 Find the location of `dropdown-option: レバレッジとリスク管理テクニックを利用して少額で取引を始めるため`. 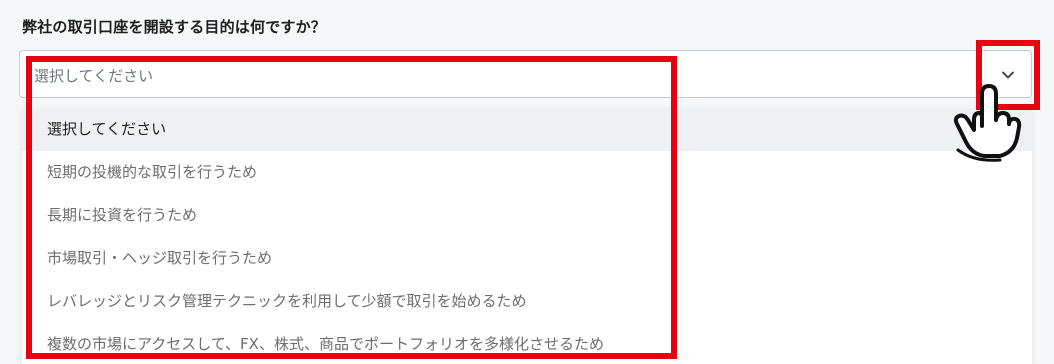

dropdown-option: レバレッジとリスク管理テクニックを利用して少額で取引を始めるため is located at coordinates (527, 301).